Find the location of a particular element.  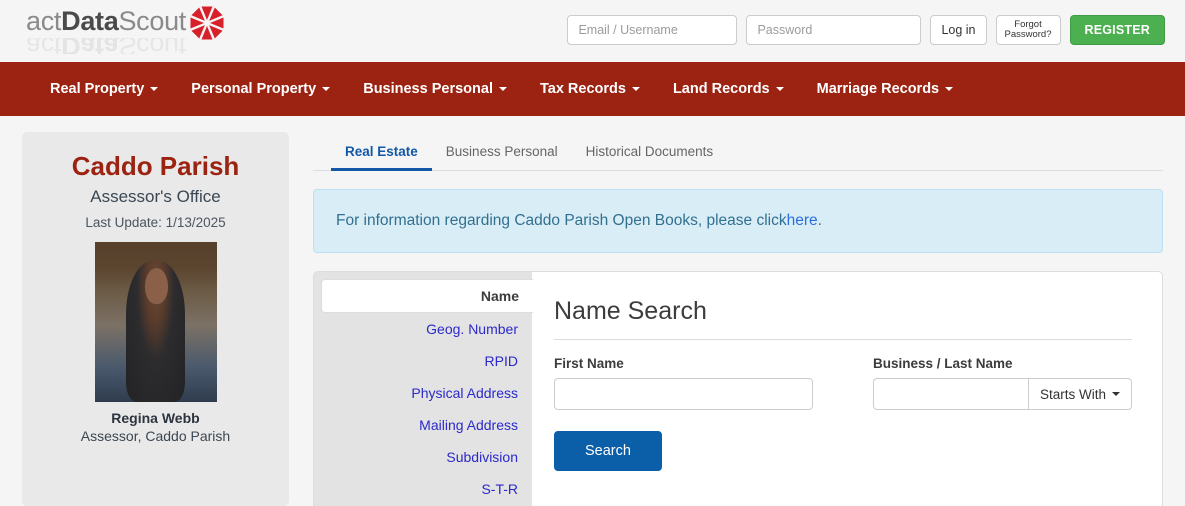

tab-real-estate: Real Estate is located at coordinates (381, 153).